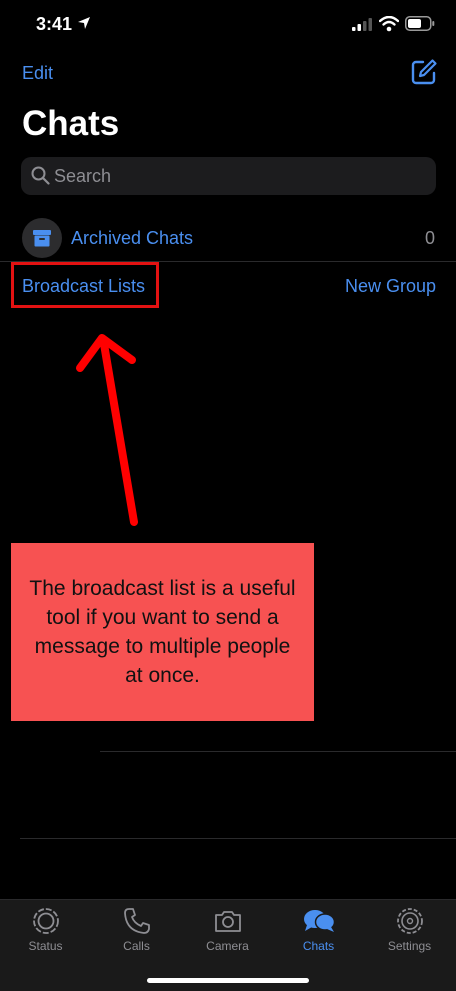 The width and height of the screenshot is (456, 991). Describe the element at coordinates (71, 123) in the screenshot. I see `page-title: Chats` at that location.